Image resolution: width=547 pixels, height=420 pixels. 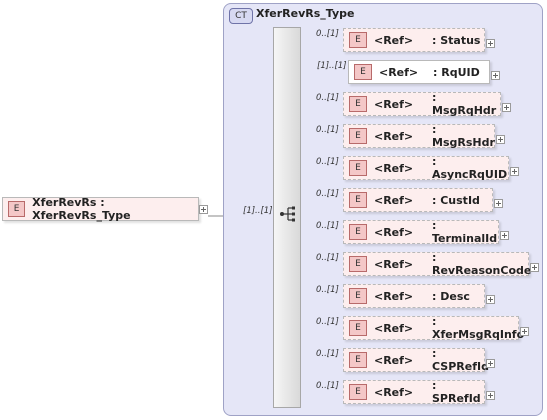 What do you see at coordinates (456, 72) in the screenshot?
I see `element-name: : RqUID` at bounding box center [456, 72].